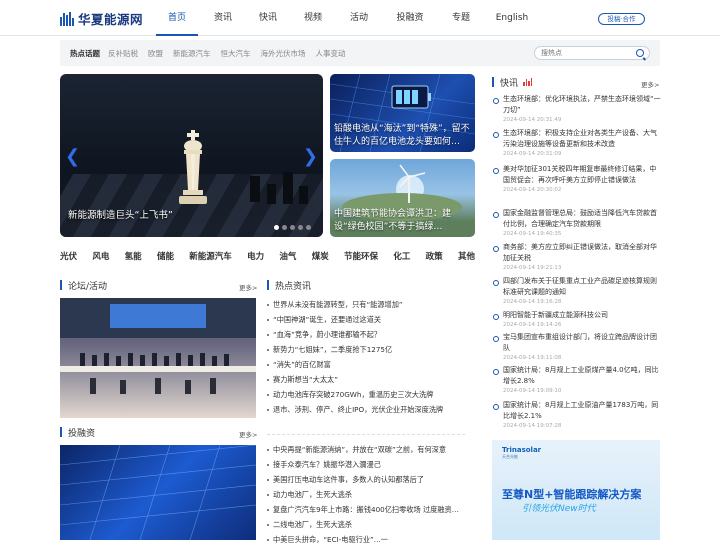 This screenshot has width=720, height=547. What do you see at coordinates (366, 409) in the screenshot?
I see `news-item: 退市、涉刑、停产、终止IPO，光伏企业开始深度洗牌` at bounding box center [366, 409].